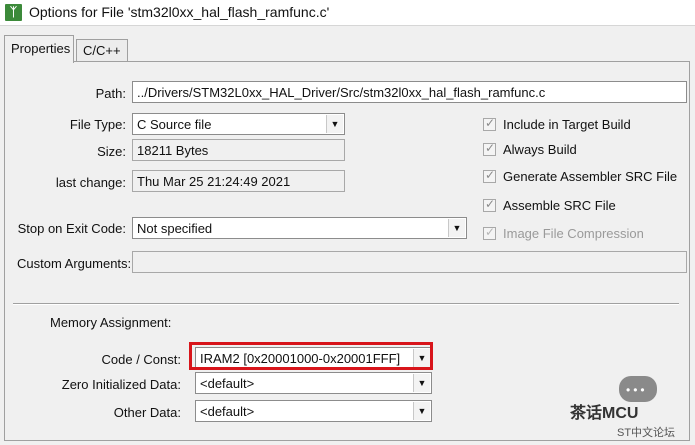  I want to click on stop-on-exit-label: Stop on Exit Code:, so click(71, 228).